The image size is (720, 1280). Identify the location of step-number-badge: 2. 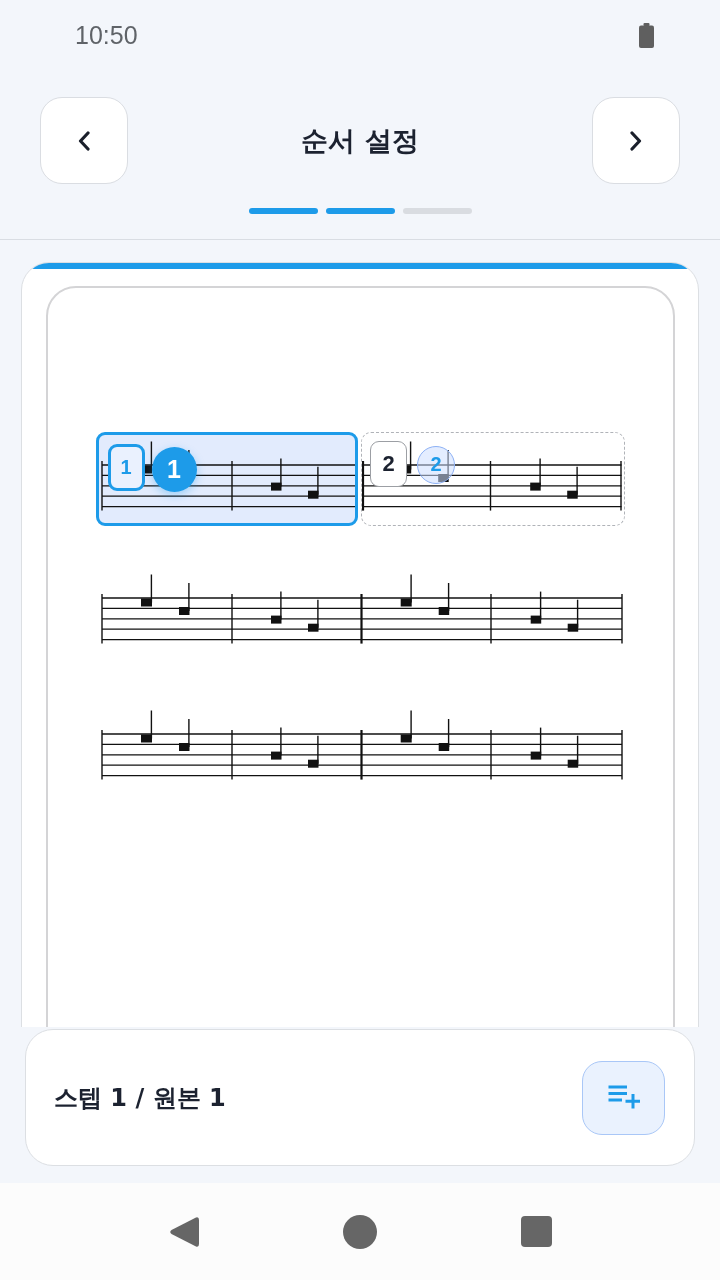
(388, 463).